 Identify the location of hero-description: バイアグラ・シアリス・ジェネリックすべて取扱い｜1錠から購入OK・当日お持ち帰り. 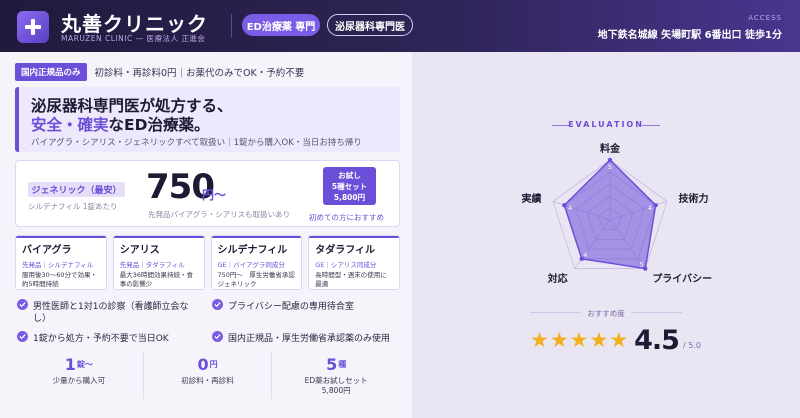
(196, 143).